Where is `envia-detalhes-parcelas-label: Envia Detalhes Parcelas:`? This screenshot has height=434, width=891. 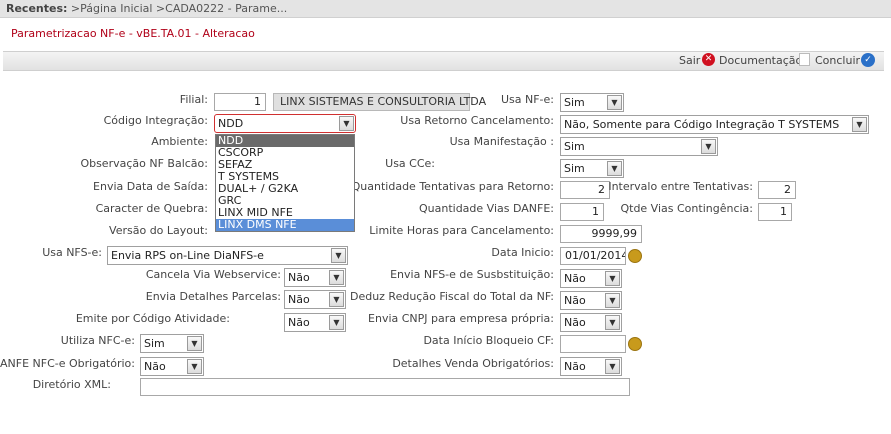 envia-detalhes-parcelas-label: Envia Detalhes Parcelas: is located at coordinates (213, 296).